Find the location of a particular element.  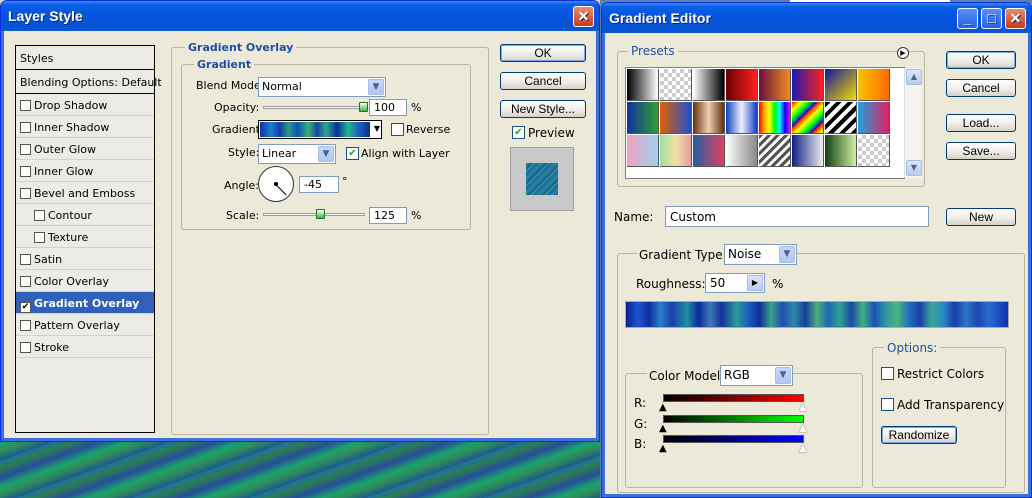

align-with-layer-checkbox: ✔ is located at coordinates (352, 153).